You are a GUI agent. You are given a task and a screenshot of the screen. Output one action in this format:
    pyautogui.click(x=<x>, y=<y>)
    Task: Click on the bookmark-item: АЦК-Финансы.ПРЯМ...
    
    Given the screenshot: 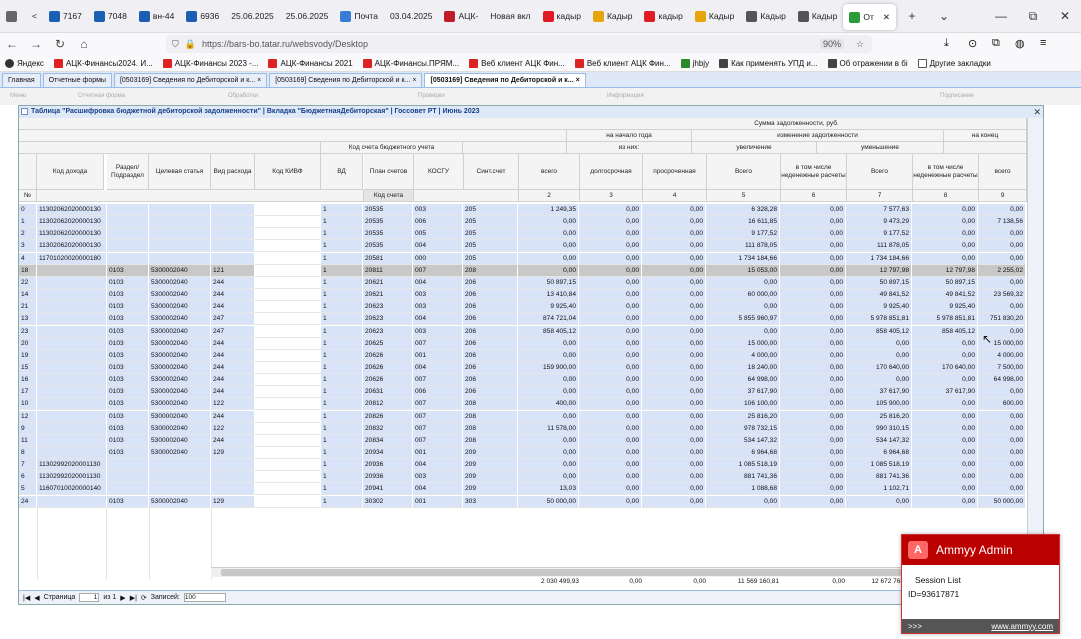 What is the action you would take?
    pyautogui.click(x=411, y=63)
    